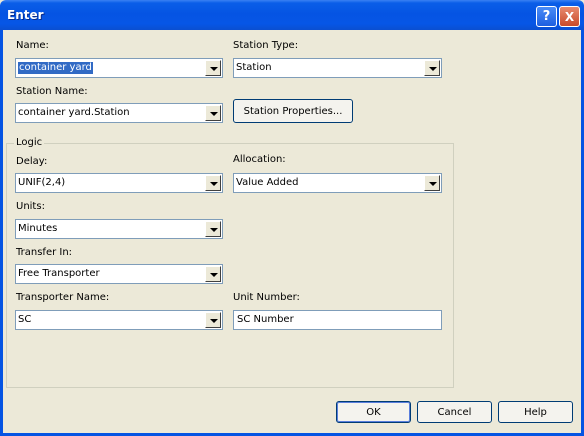 The width and height of the screenshot is (584, 436). Describe the element at coordinates (119, 229) in the screenshot. I see `units-combobox: Minutes` at that location.